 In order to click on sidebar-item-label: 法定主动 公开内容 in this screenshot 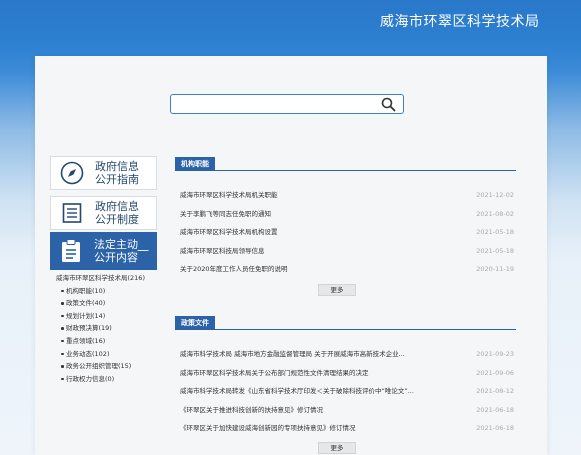, I will do `click(116, 251)`.